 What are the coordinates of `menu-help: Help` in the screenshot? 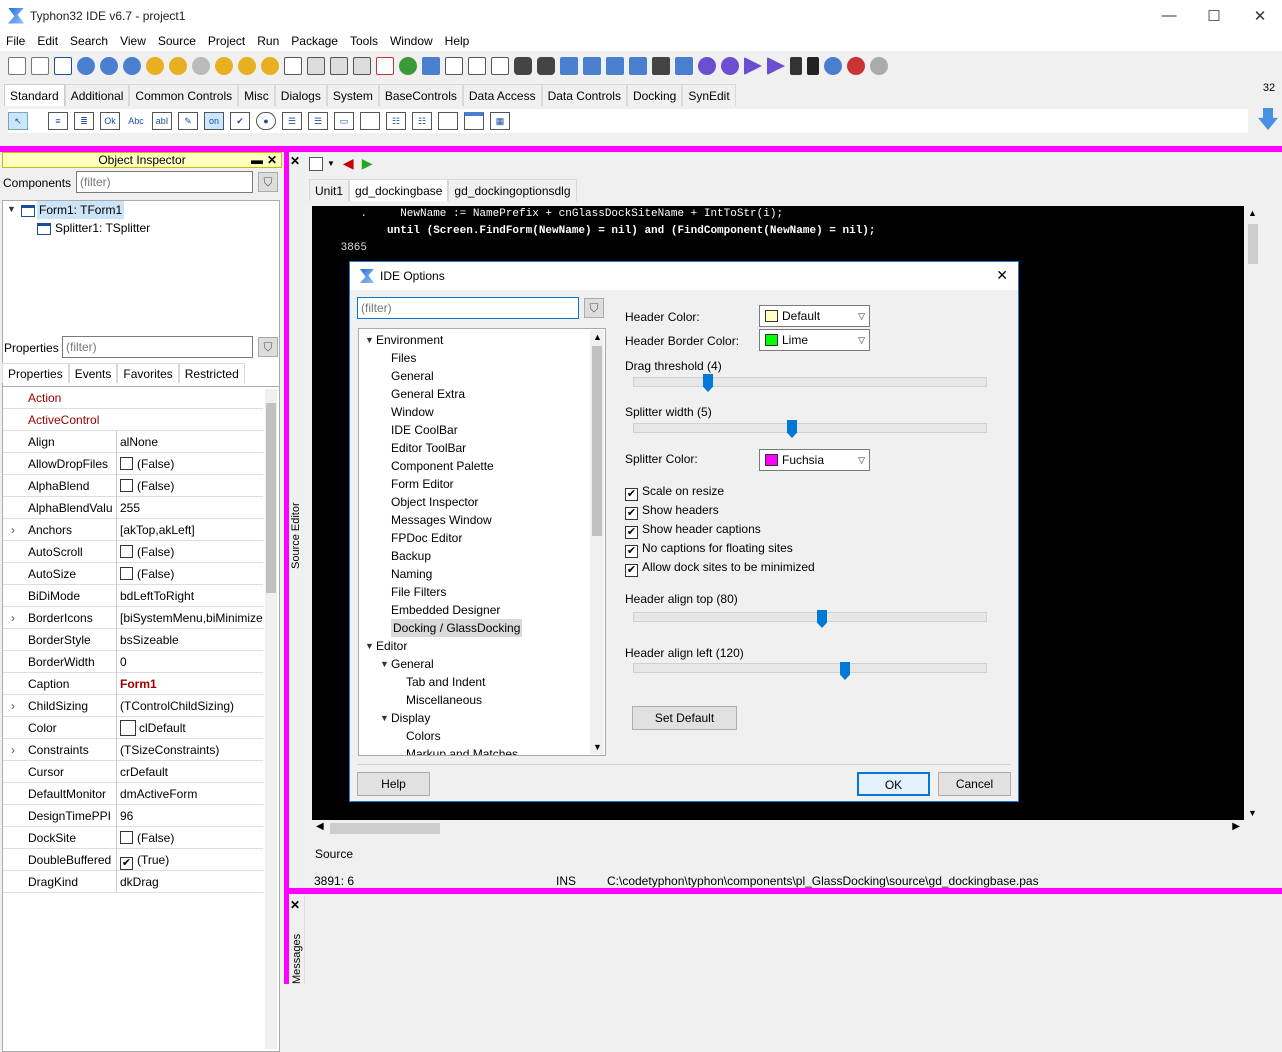 It's located at (457, 41).